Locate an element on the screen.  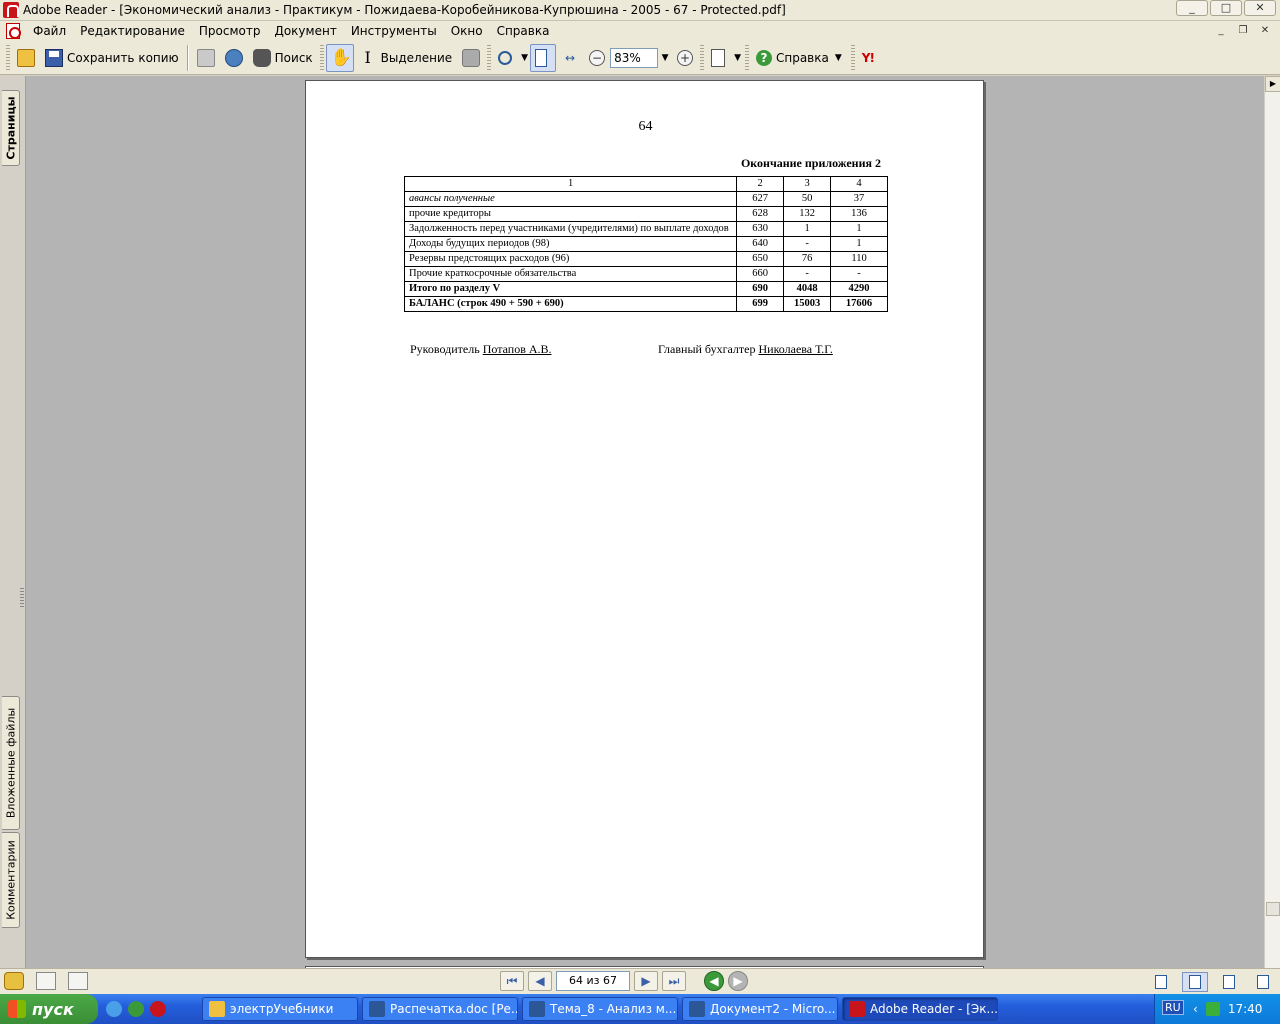
row-code: 640 is located at coordinates (760, 244).